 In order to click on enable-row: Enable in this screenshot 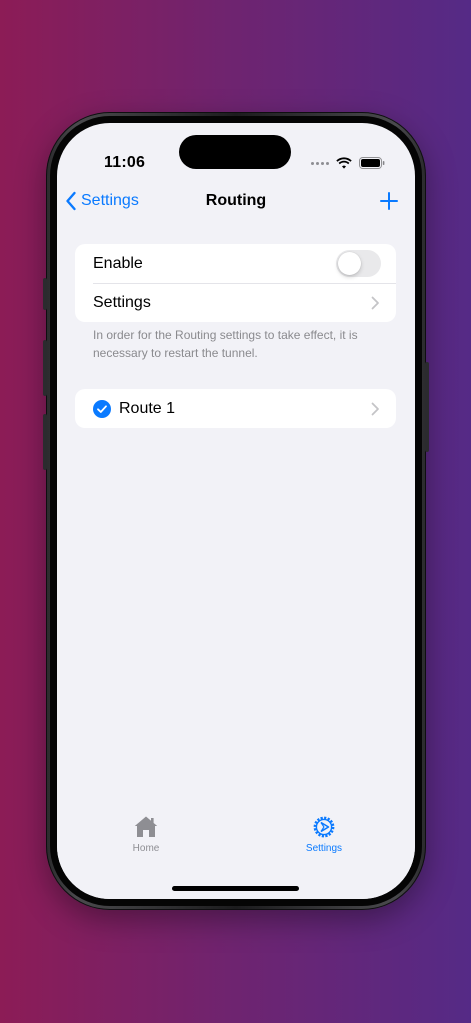, I will do `click(235, 263)`.